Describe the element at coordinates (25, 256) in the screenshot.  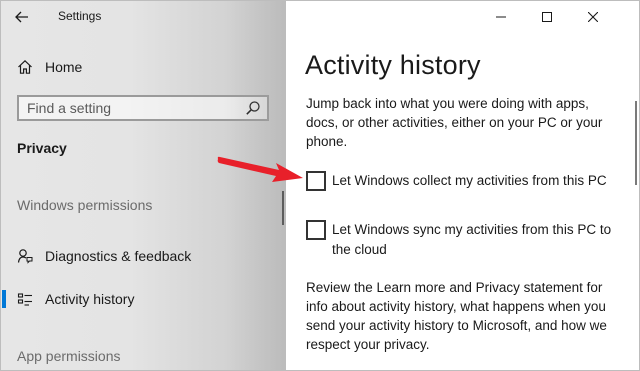
I see `feedback-icon` at that location.